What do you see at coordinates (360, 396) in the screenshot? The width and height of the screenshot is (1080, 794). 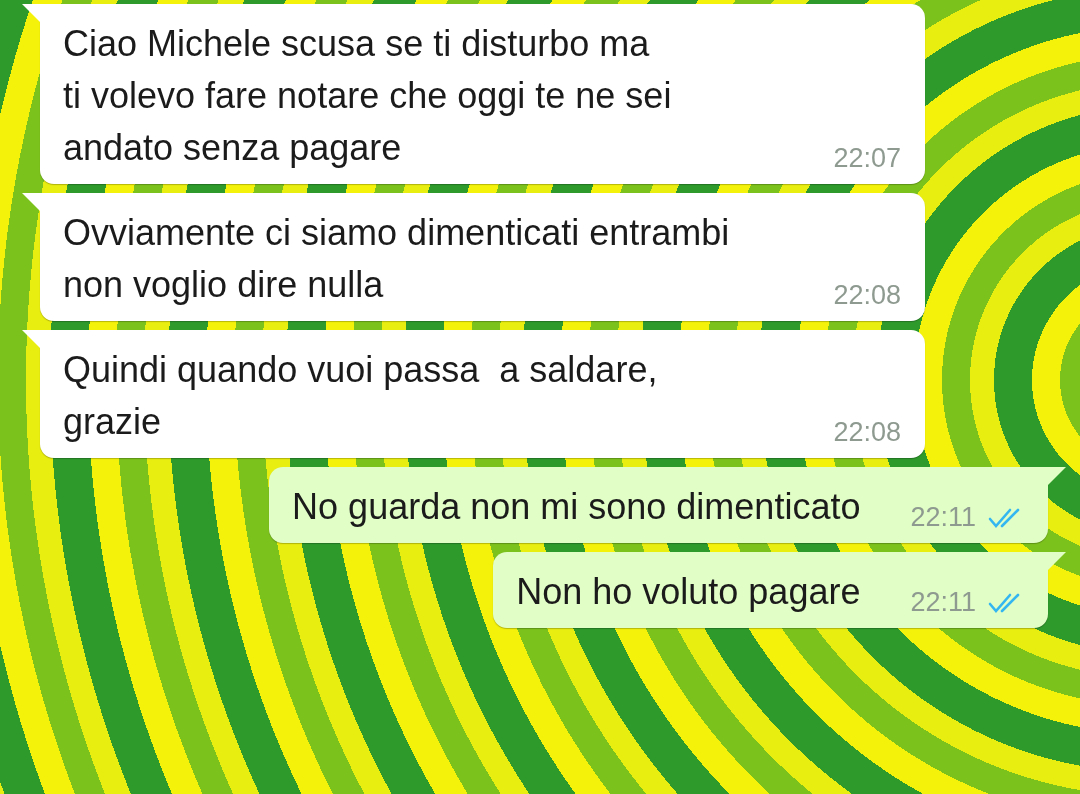 I see `message-text: Quindi quando vuoi passa a saldare, grazie` at bounding box center [360, 396].